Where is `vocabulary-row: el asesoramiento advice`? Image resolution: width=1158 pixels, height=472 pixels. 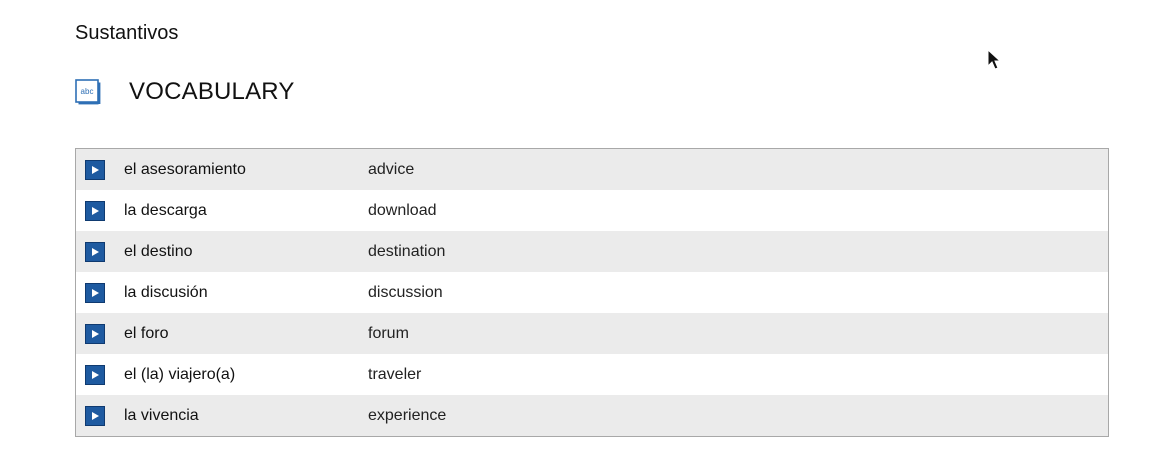 vocabulary-row: el asesoramiento advice is located at coordinates (592, 169).